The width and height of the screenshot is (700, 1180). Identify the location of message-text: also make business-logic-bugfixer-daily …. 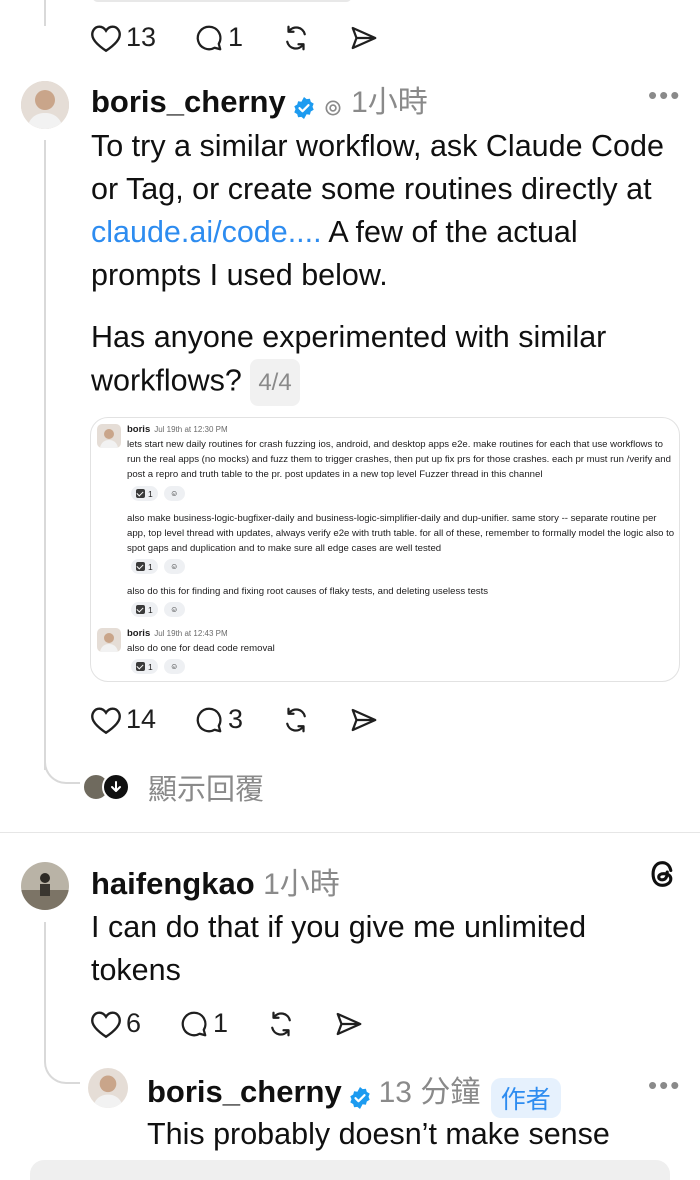
(401, 533).